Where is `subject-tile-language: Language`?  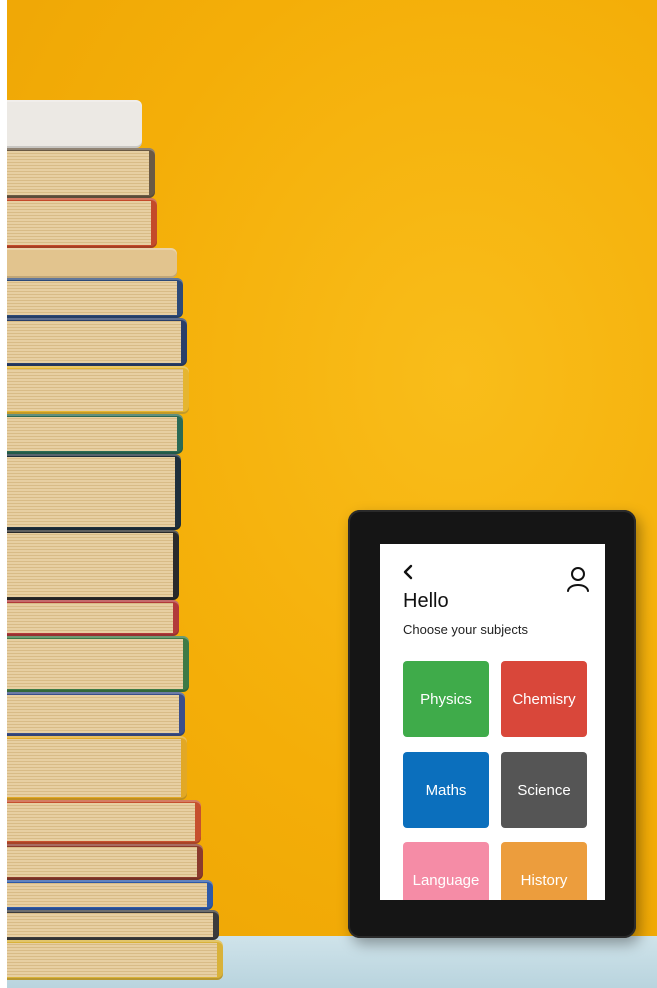 subject-tile-language: Language is located at coordinates (446, 871).